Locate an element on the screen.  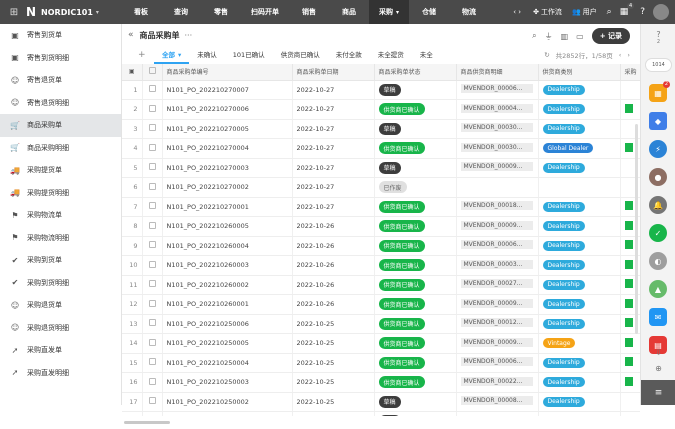
filter-icon: ⏚ is located at coordinates (549, 36).